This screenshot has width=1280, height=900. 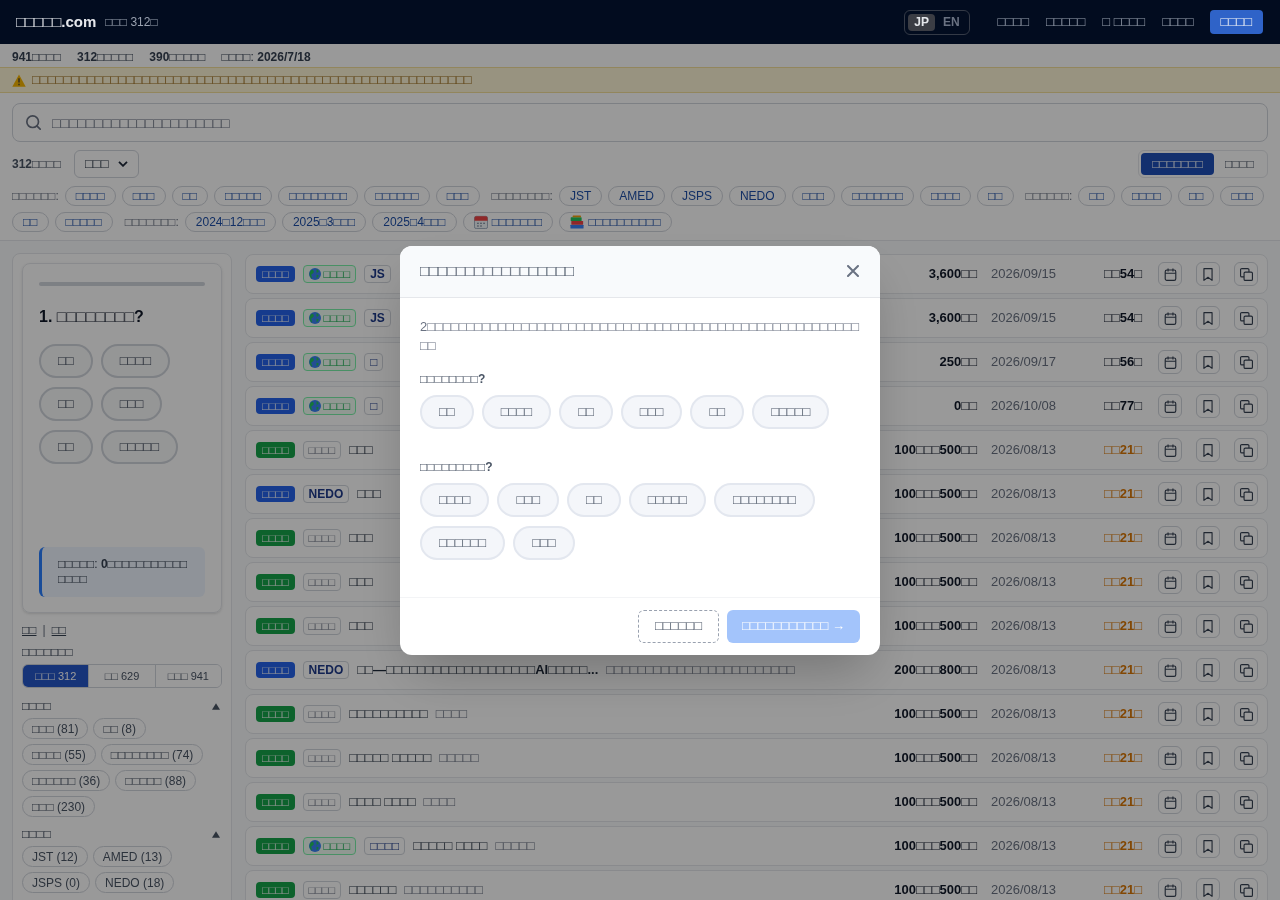 What do you see at coordinates (382, 802) in the screenshot?
I see `listing-title: □□□□ □□□□` at bounding box center [382, 802].